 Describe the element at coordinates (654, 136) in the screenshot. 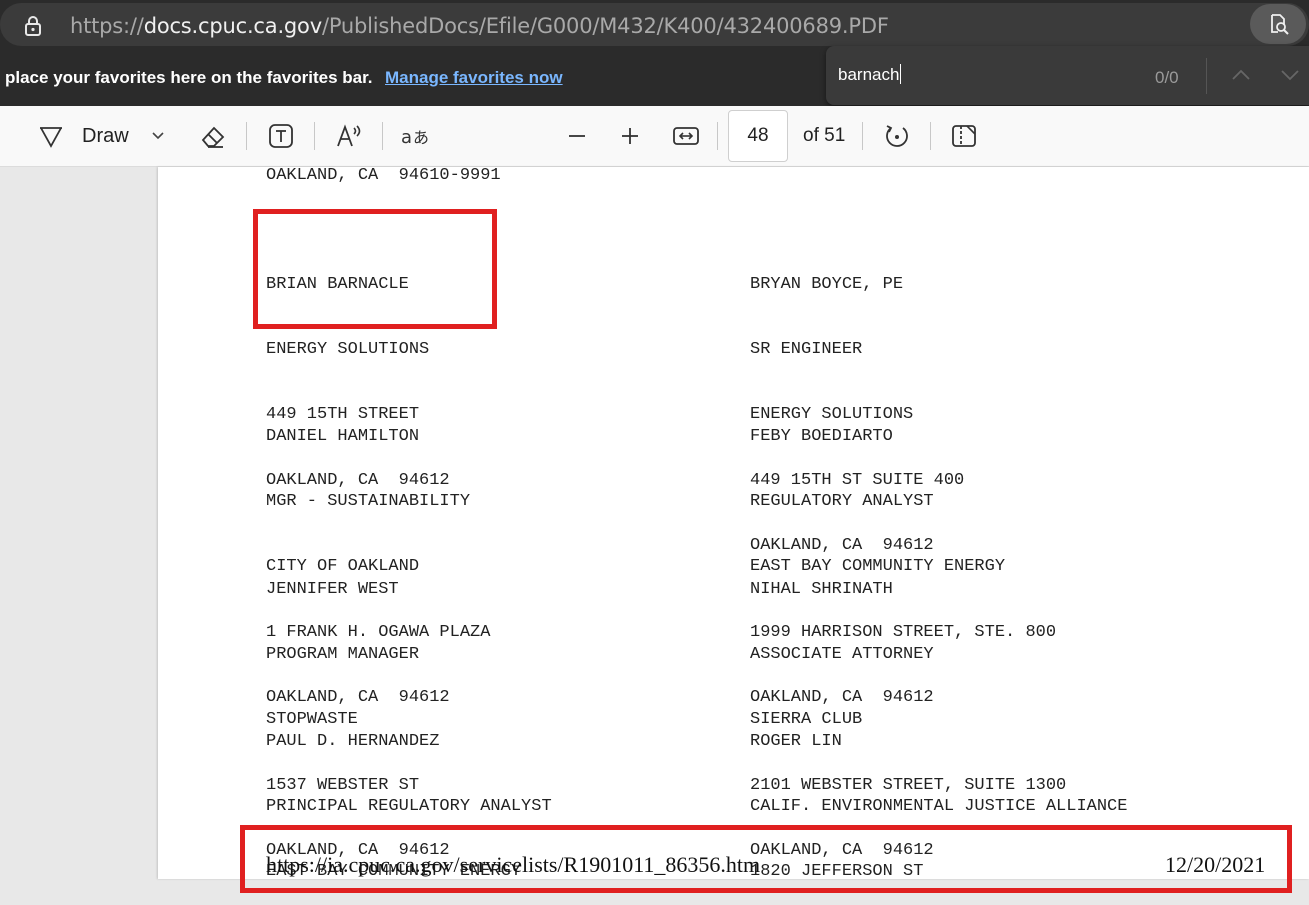

I see `pdf-toolbar: Draw a あ 48 of 51` at that location.